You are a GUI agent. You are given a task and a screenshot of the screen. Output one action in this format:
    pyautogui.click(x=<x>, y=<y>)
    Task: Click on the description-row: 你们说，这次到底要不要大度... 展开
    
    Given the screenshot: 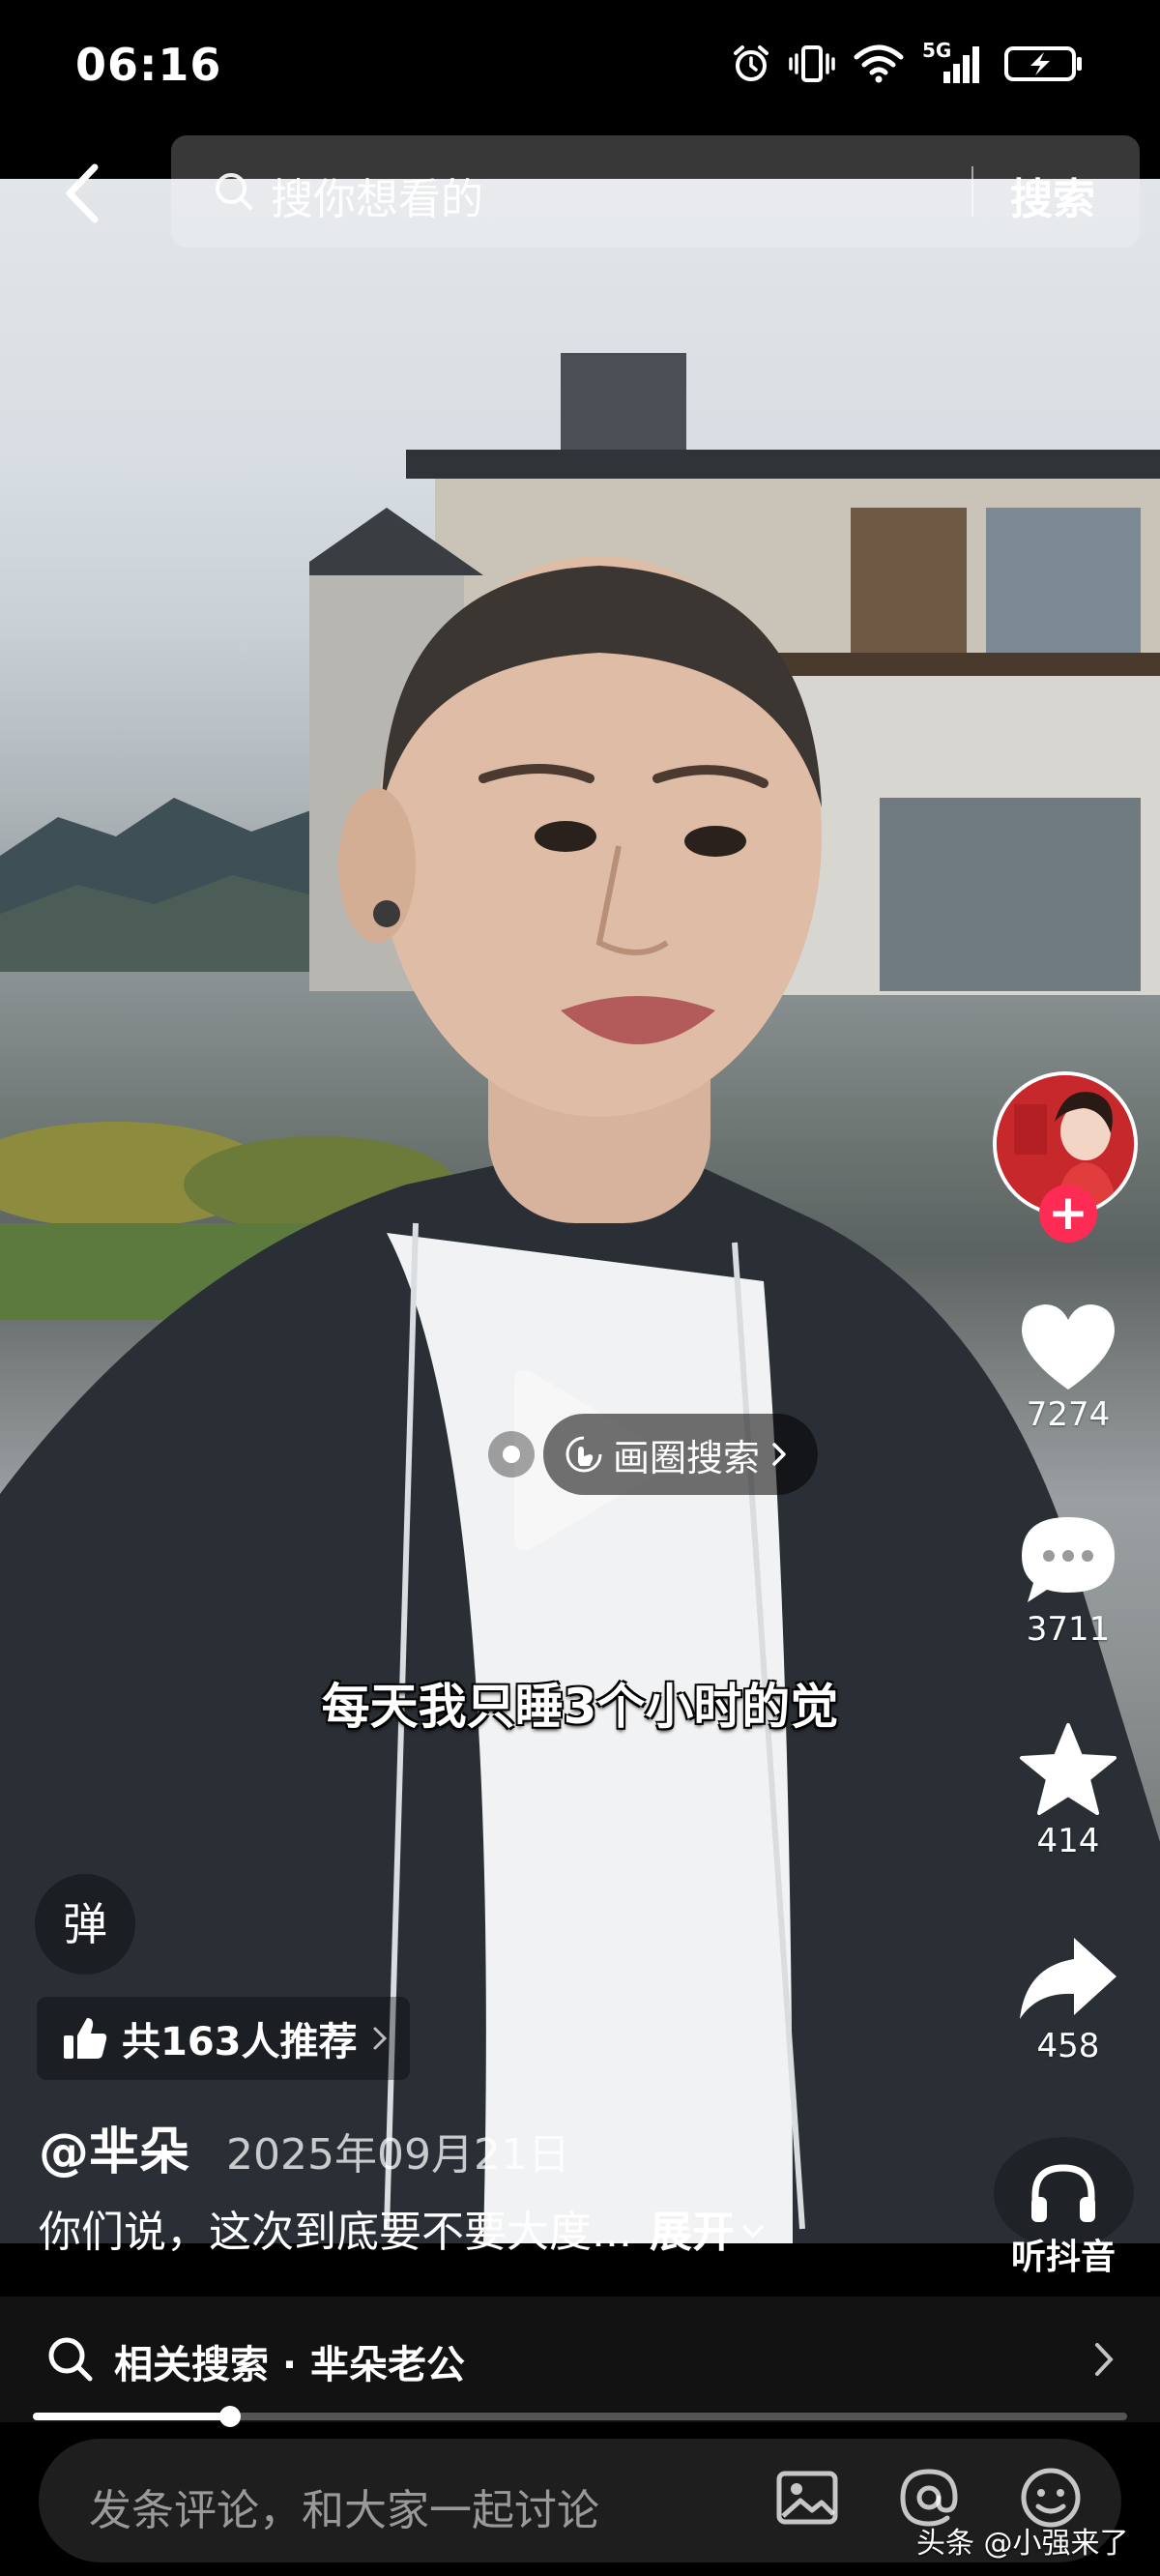 What is the action you would take?
    pyautogui.click(x=404, y=2228)
    